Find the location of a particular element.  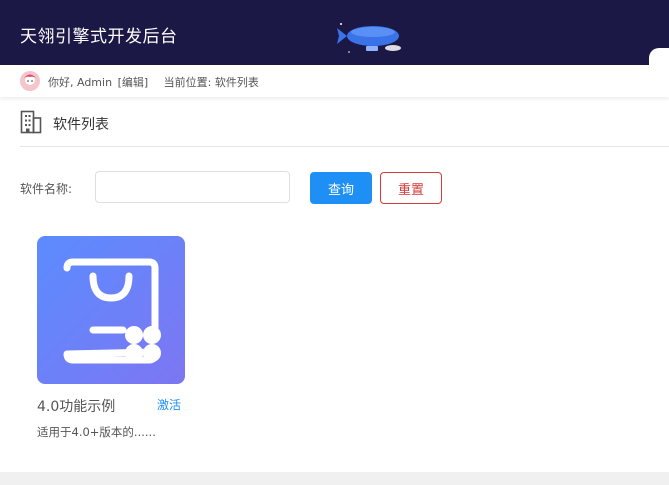

divider is located at coordinates (344, 146).